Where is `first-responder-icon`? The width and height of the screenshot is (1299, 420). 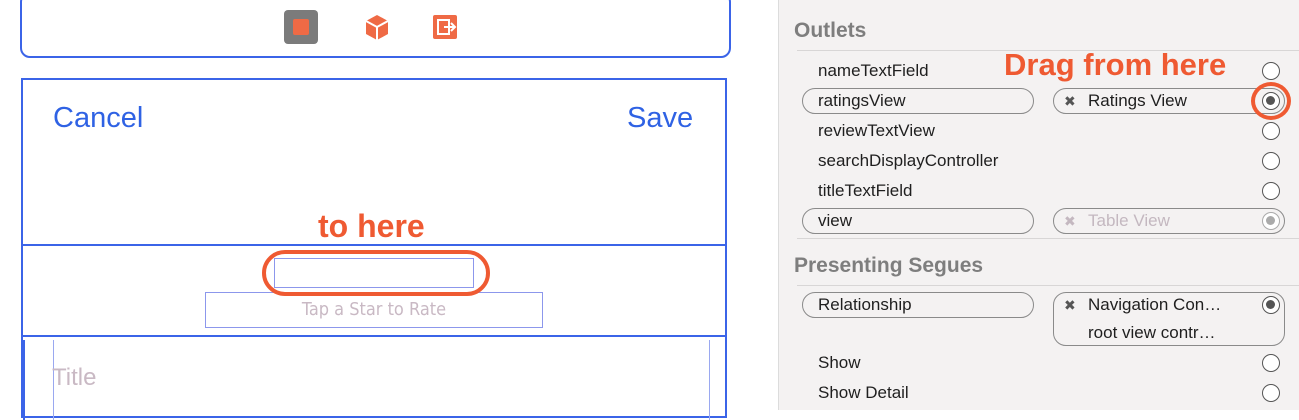 first-responder-icon is located at coordinates (377, 27).